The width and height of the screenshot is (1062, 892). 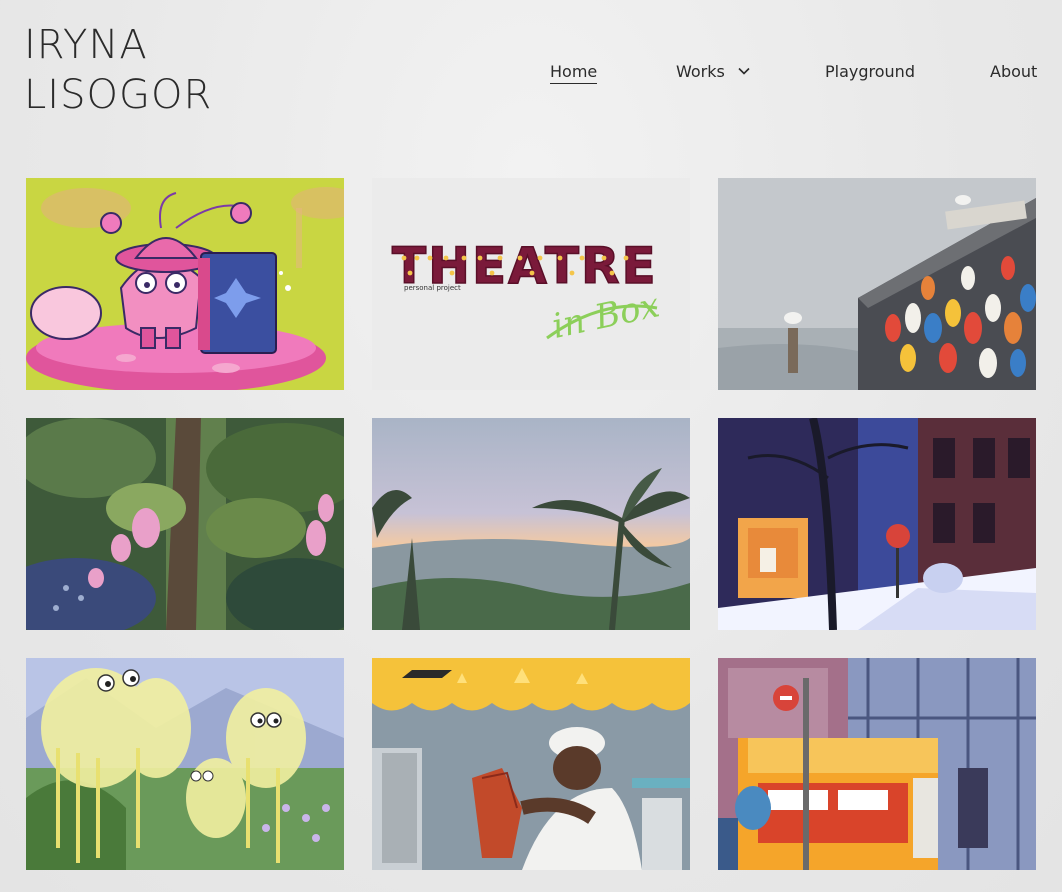 I want to click on beetle-artwork, so click(x=185, y=284).